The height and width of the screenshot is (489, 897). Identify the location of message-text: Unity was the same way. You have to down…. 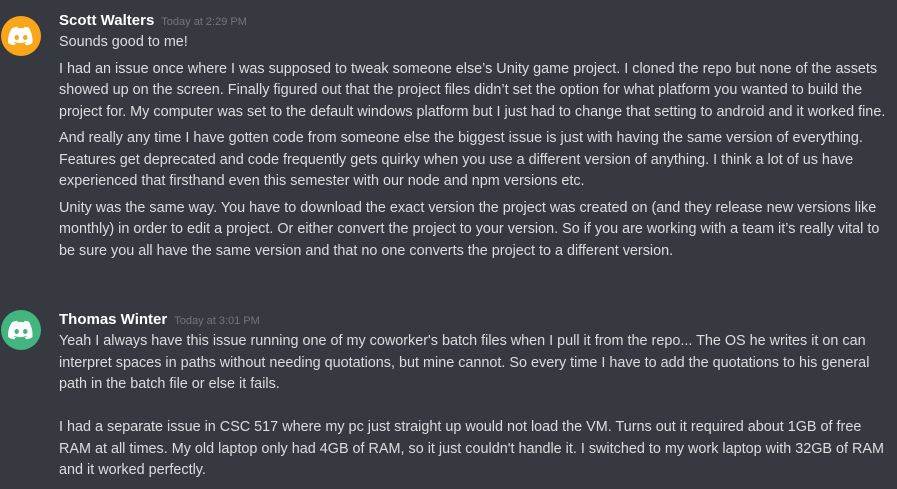
(469, 229).